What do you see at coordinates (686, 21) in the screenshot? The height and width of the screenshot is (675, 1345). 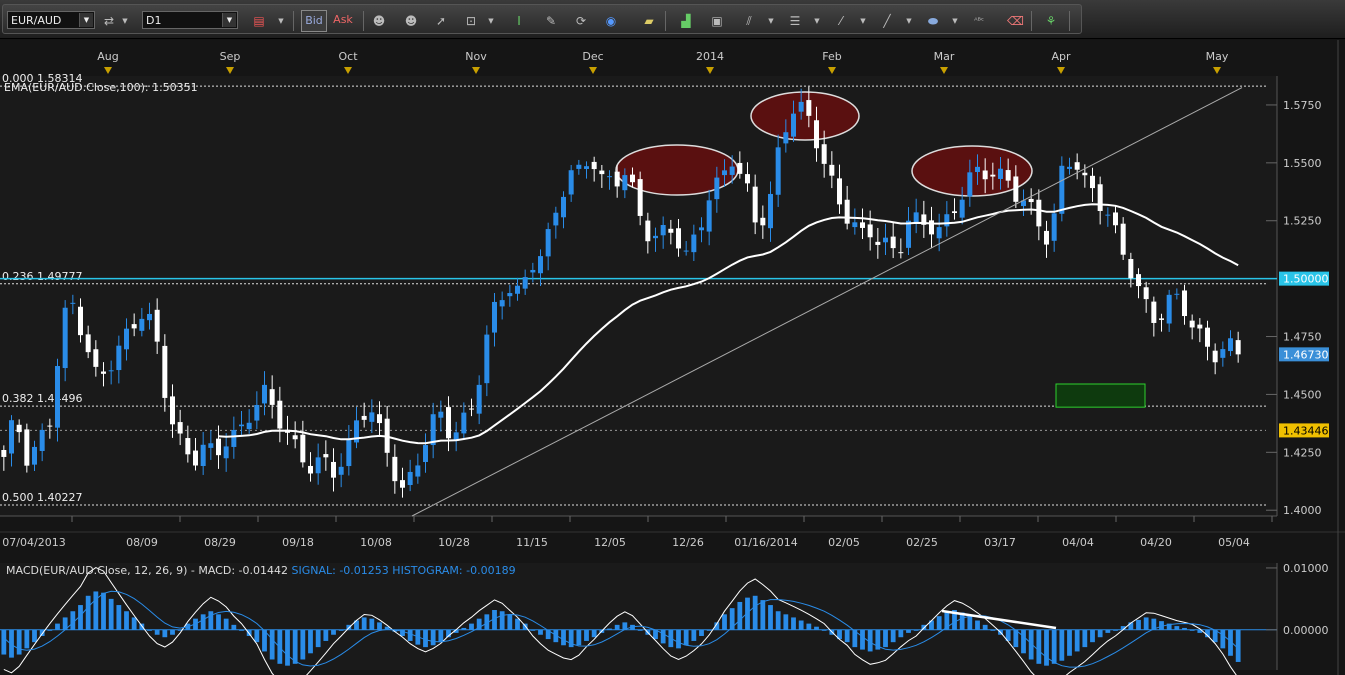 I see `chart-icon: ▟` at bounding box center [686, 21].